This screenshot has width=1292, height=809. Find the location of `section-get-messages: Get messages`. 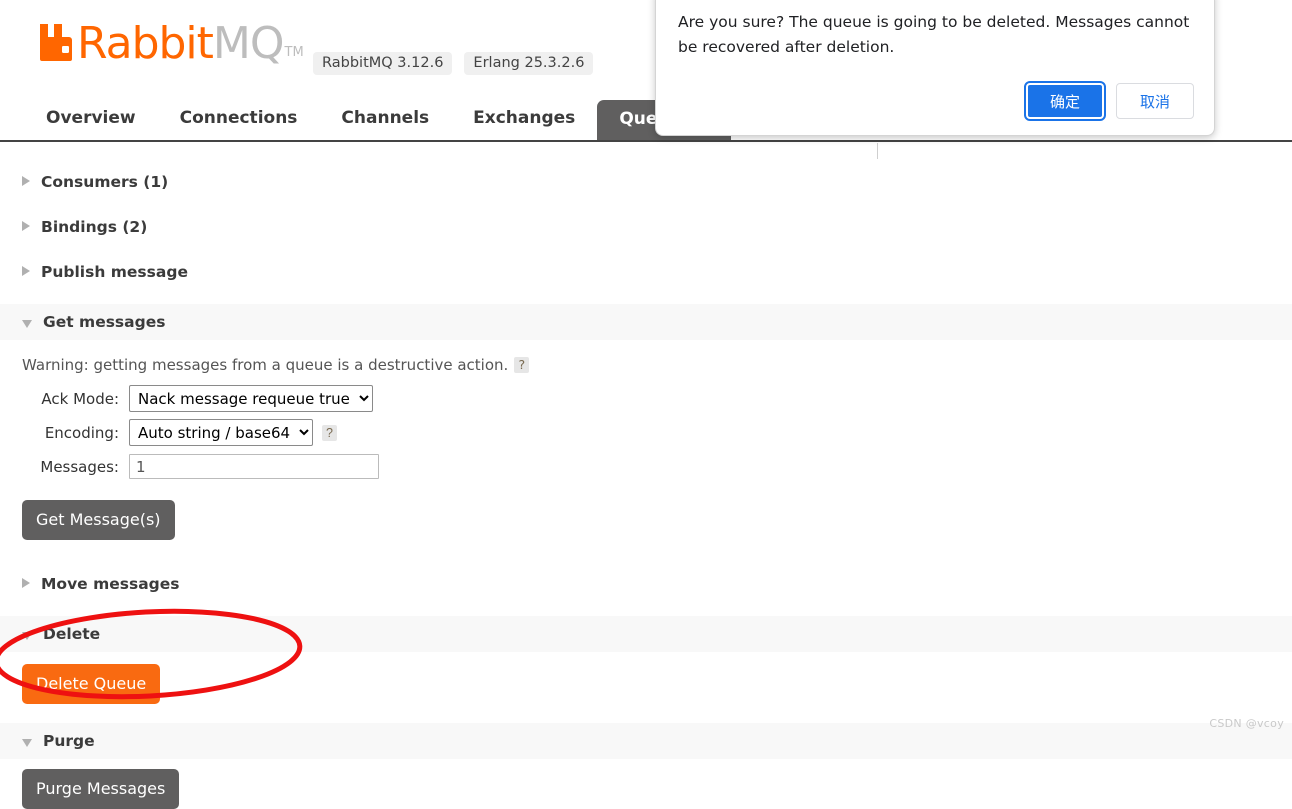

section-get-messages: Get messages is located at coordinates (646, 322).